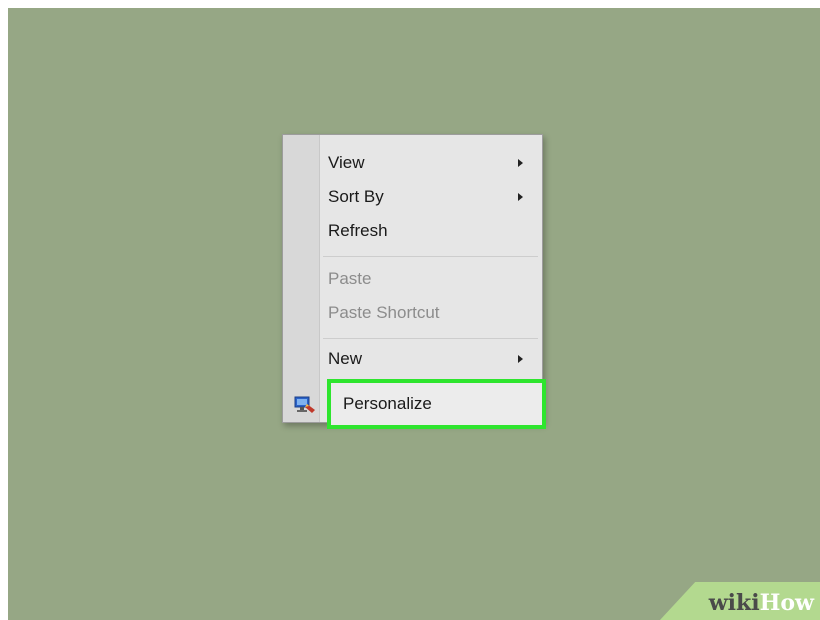 Image resolution: width=820 pixels, height=620 pixels. Describe the element at coordinates (301, 278) in the screenshot. I see `menu-icon-gutter` at that location.